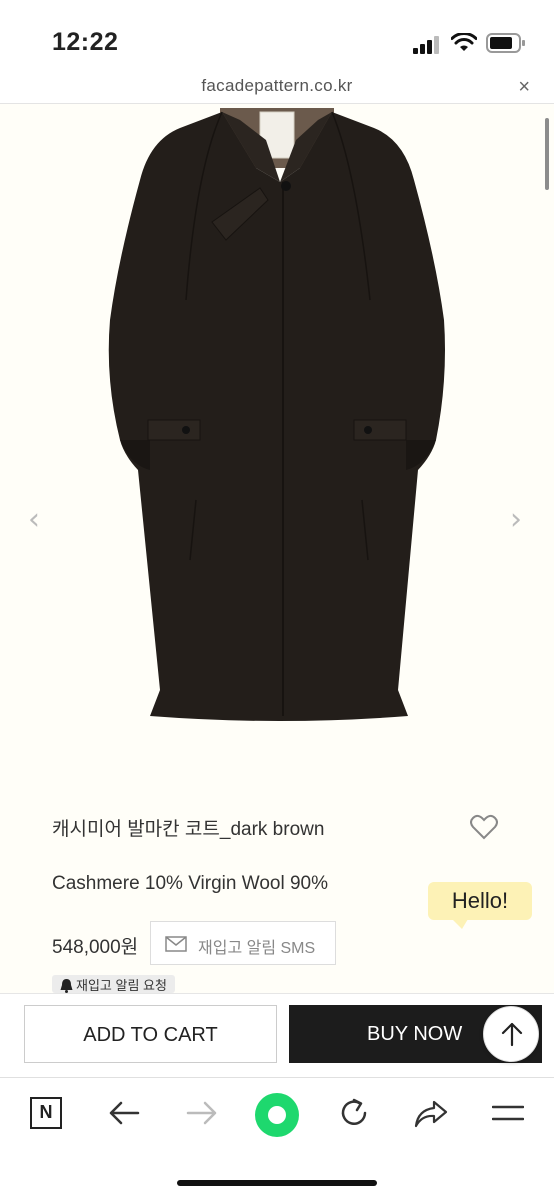  Describe the element at coordinates (277, 1183) in the screenshot. I see `home-indicator` at that location.